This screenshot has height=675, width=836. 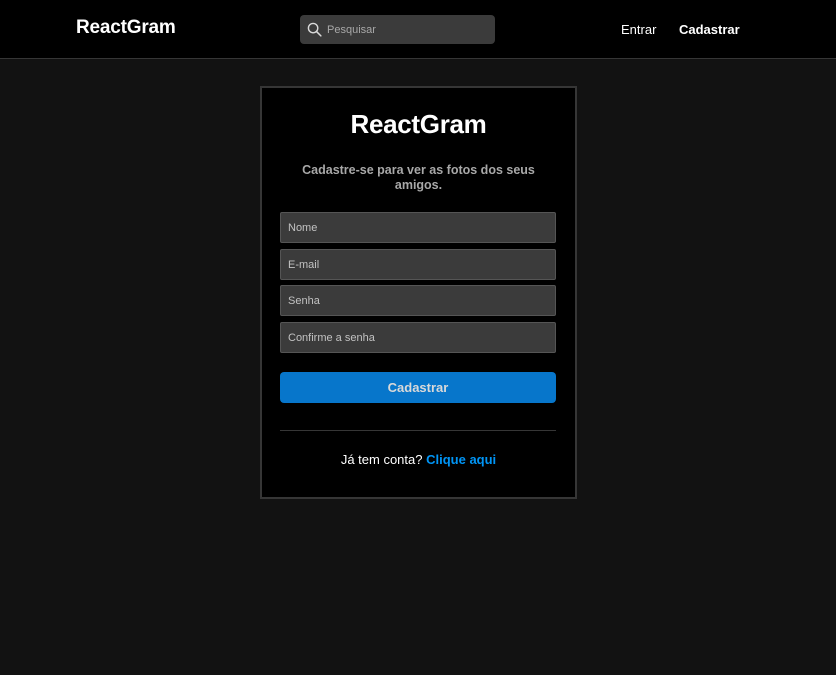 I want to click on name-field, so click(x=418, y=227).